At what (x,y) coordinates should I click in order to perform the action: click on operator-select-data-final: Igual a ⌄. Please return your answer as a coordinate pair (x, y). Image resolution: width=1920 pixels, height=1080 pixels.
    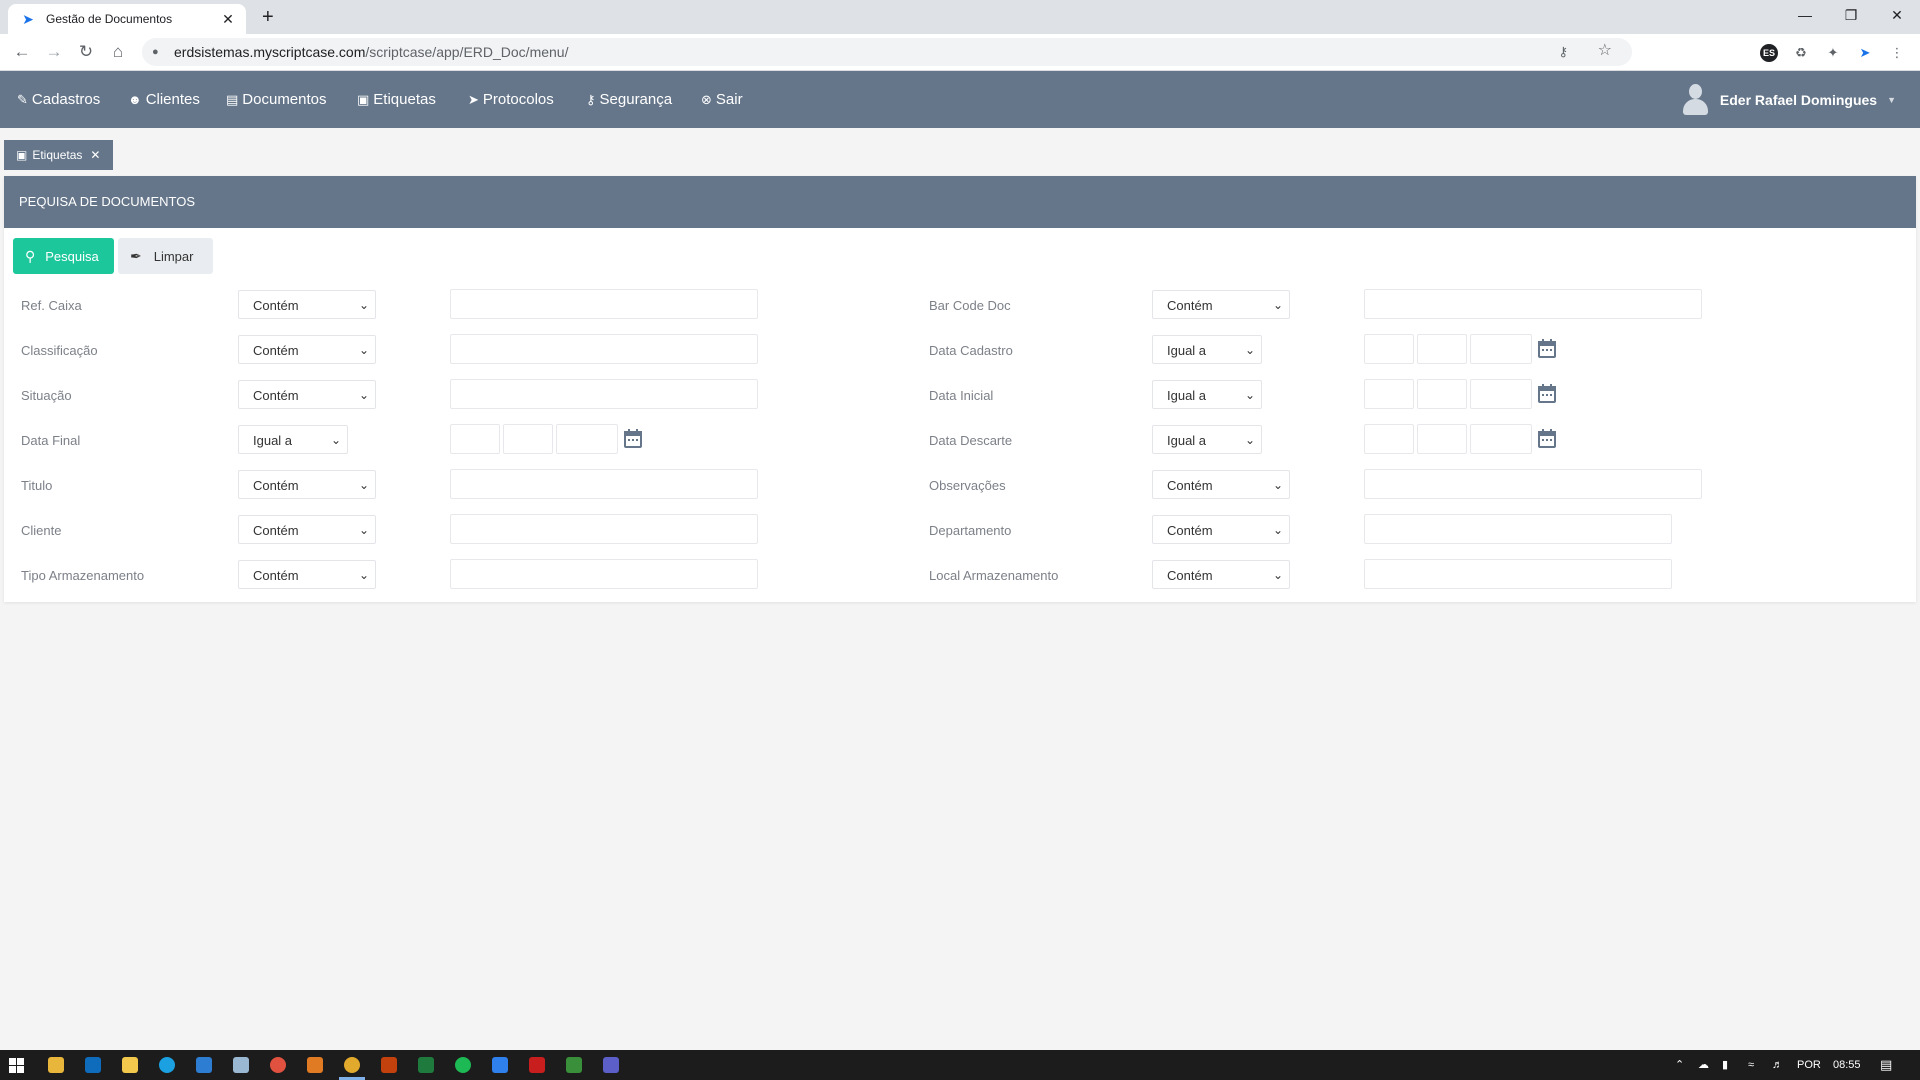
    Looking at the image, I should click on (293, 439).